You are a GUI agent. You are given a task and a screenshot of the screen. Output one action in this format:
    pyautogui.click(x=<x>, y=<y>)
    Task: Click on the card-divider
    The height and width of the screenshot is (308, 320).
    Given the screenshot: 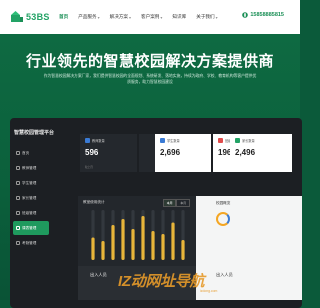 What is the action you would take?
    pyautogui.click(x=147, y=153)
    